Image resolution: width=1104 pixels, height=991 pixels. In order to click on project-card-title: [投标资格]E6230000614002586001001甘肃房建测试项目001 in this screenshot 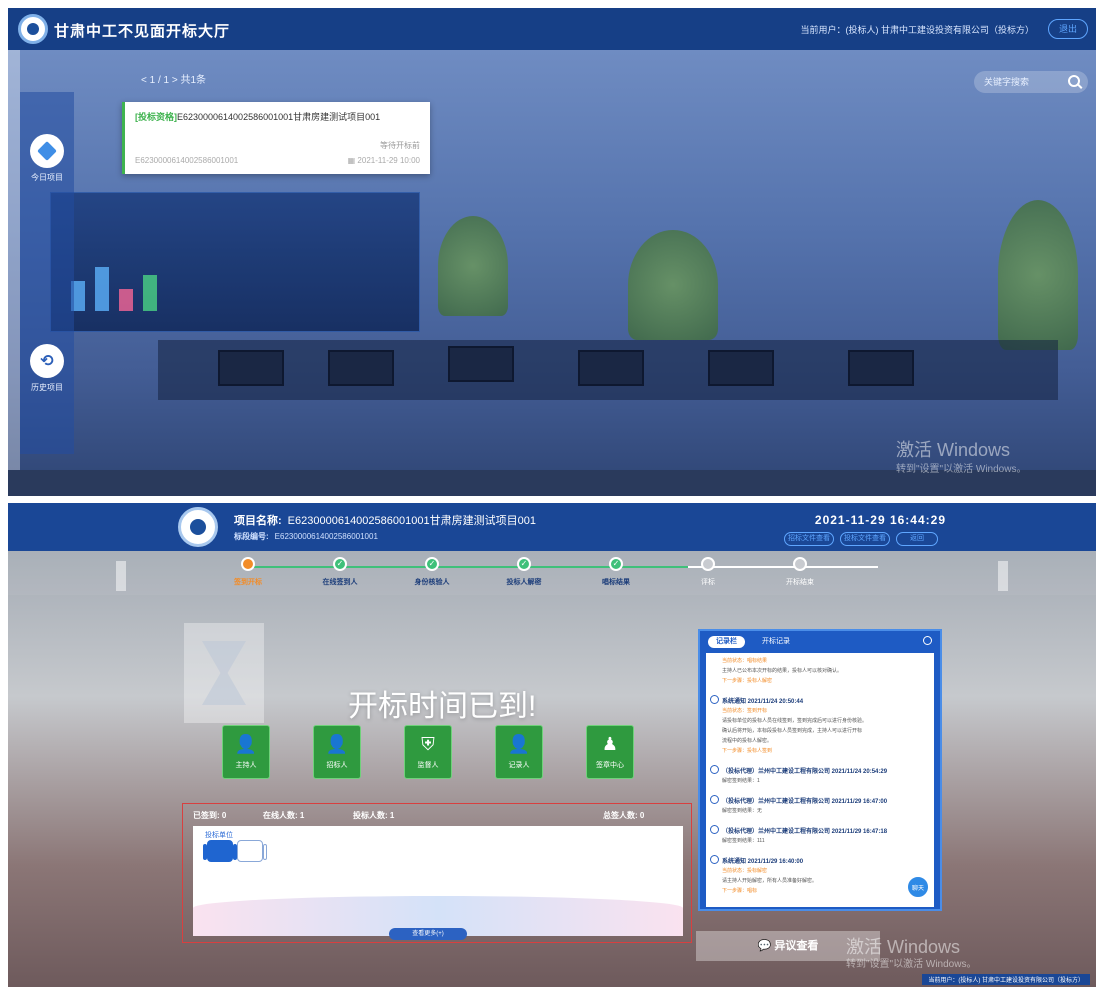, I will do `click(257, 116)`.